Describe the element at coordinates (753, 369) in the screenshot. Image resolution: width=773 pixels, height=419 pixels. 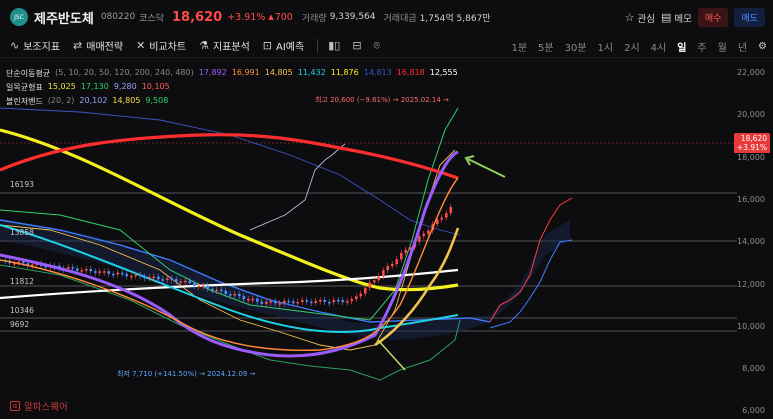
I see `y-tick-label: 8,000` at that location.